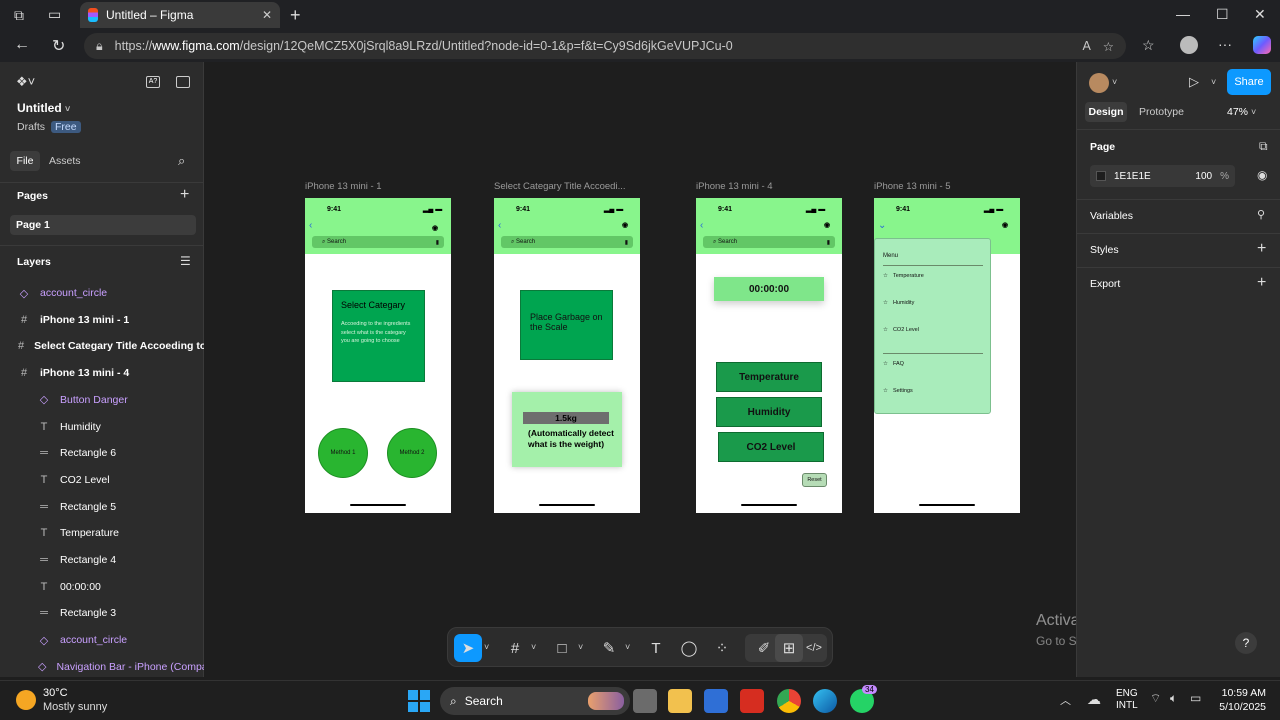 The height and width of the screenshot is (720, 1280). Describe the element at coordinates (1111, 216) in the screenshot. I see `variables-section: Variables` at that location.